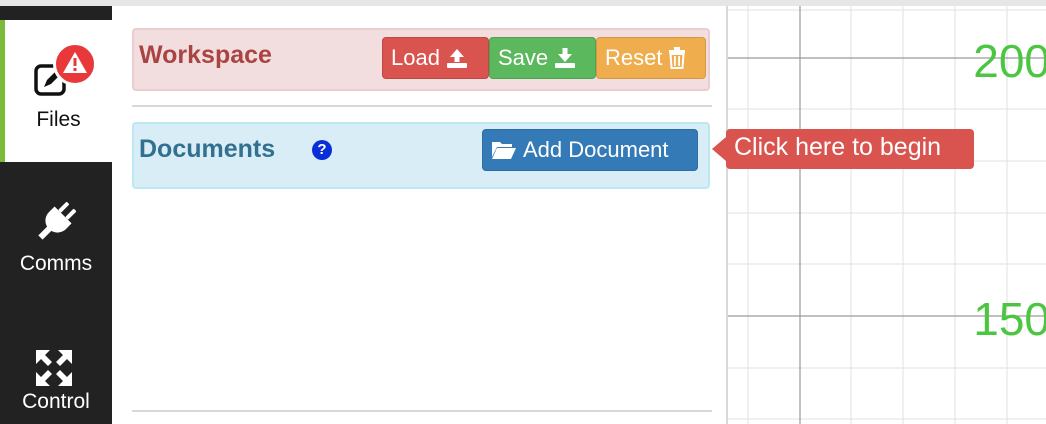  What do you see at coordinates (504, 150) in the screenshot?
I see `folder-open-icon` at bounding box center [504, 150].